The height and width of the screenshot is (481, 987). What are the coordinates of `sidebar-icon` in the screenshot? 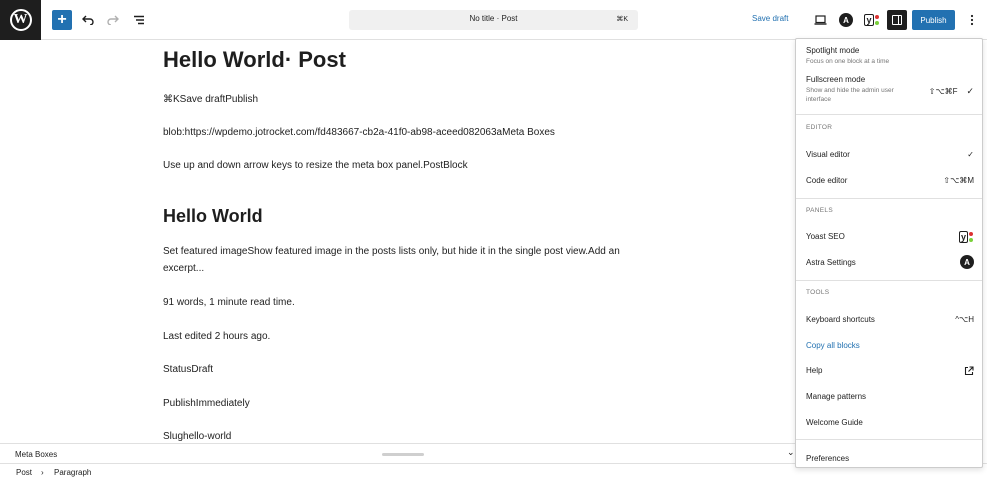 It's located at (897, 20).